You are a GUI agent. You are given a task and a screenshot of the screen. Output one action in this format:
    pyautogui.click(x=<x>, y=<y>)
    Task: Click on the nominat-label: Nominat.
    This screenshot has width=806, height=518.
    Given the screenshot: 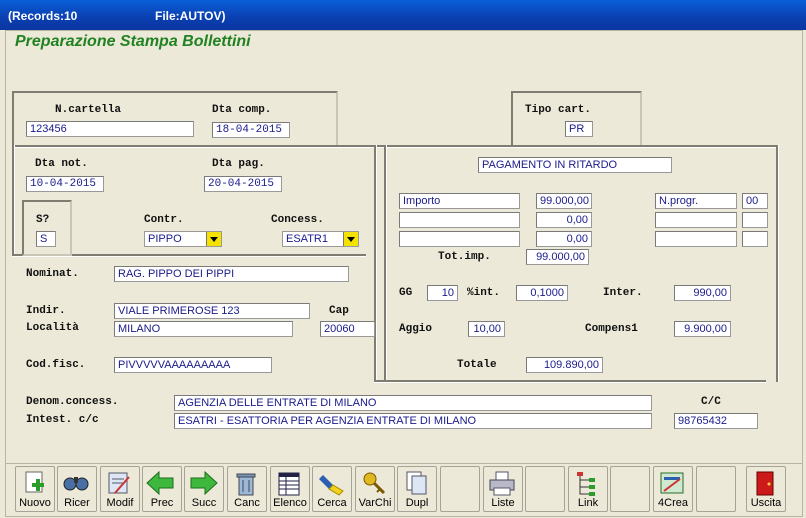 What is the action you would take?
    pyautogui.click(x=52, y=274)
    